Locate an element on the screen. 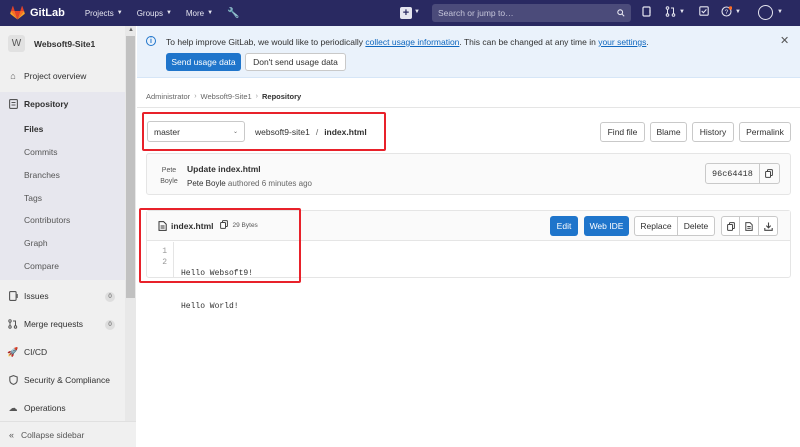  highlight-box-file-nav is located at coordinates (264, 131).